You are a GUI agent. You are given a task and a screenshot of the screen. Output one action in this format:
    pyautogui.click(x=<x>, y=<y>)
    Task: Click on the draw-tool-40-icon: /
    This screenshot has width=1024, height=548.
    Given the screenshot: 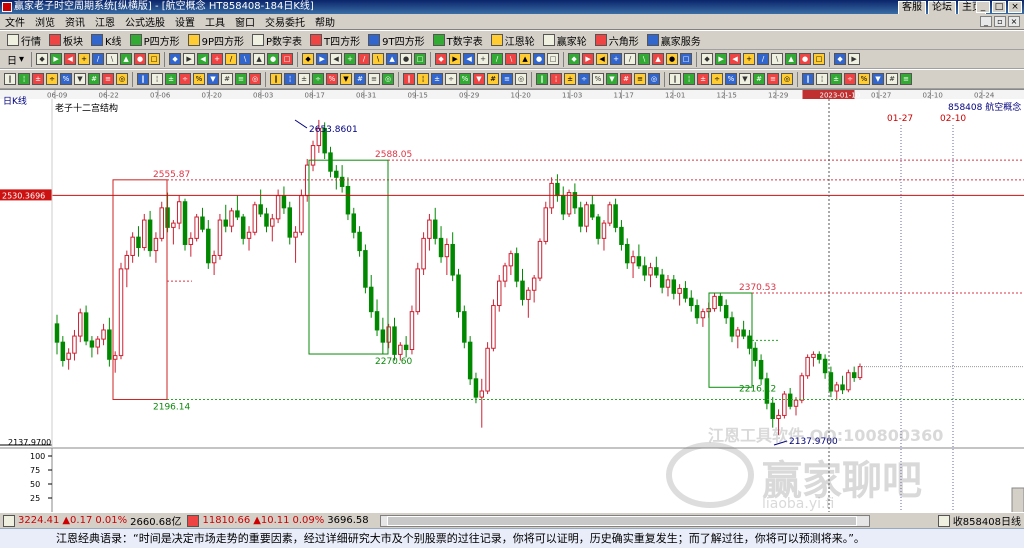 What is the action you would take?
    pyautogui.click(x=630, y=59)
    